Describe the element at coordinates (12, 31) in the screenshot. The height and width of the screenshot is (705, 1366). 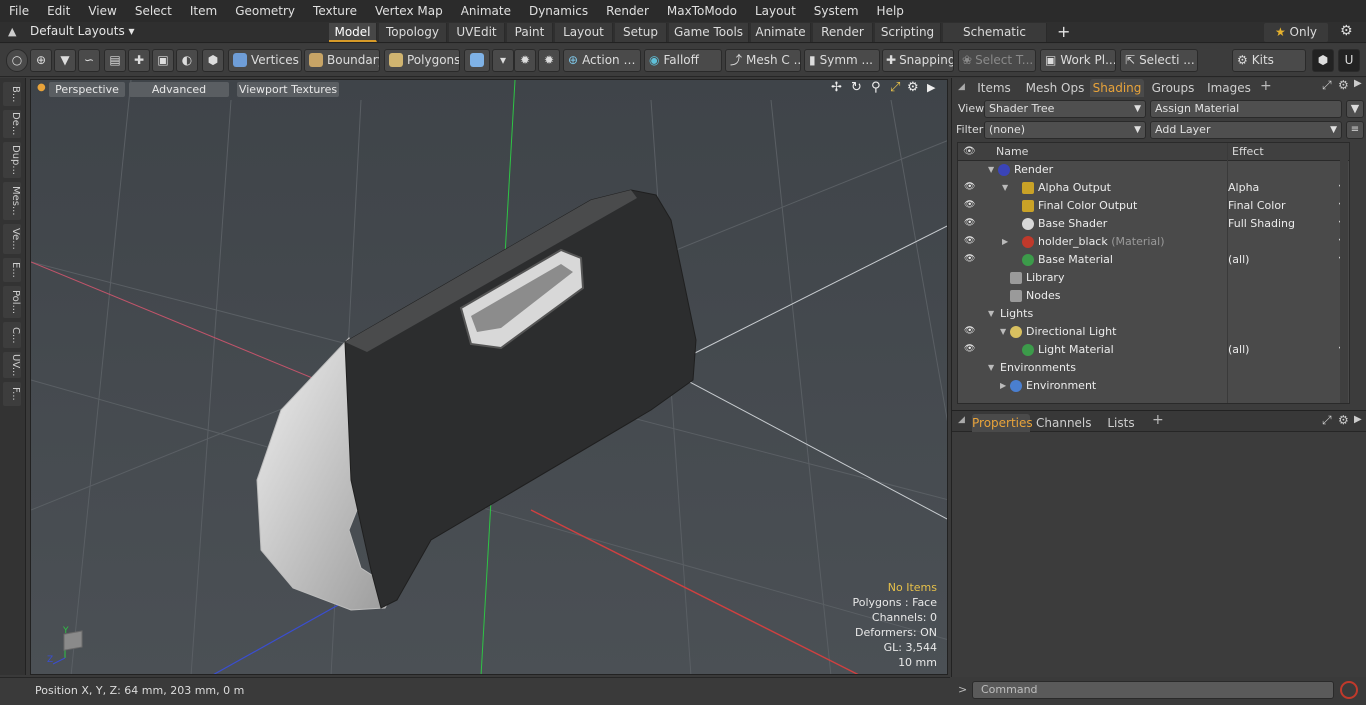
I see `collapse-up-icon: ▲` at that location.